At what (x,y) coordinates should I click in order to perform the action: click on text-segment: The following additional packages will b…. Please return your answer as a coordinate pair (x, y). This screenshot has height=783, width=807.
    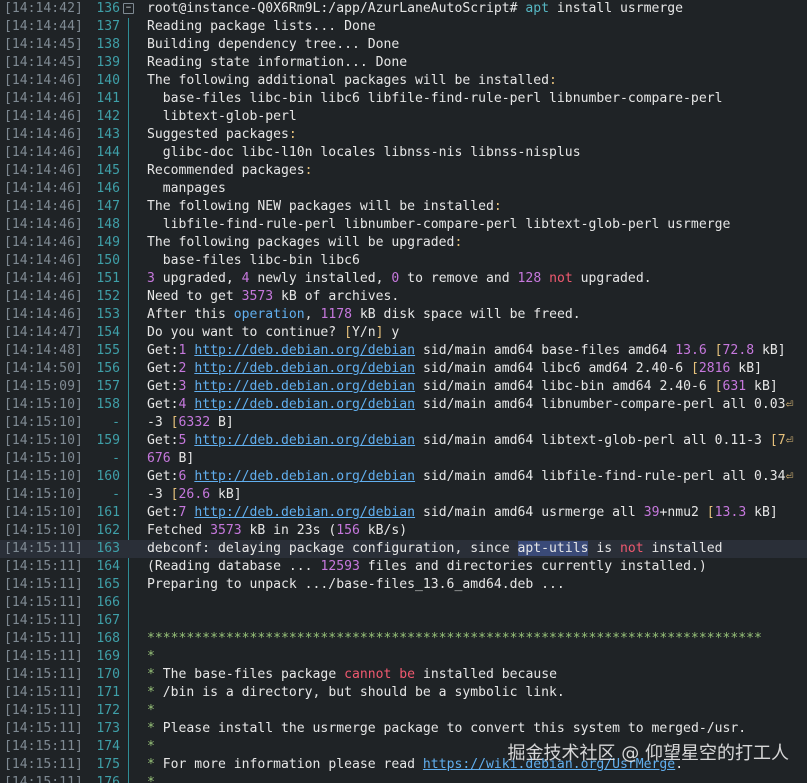
    Looking at the image, I should click on (348, 80).